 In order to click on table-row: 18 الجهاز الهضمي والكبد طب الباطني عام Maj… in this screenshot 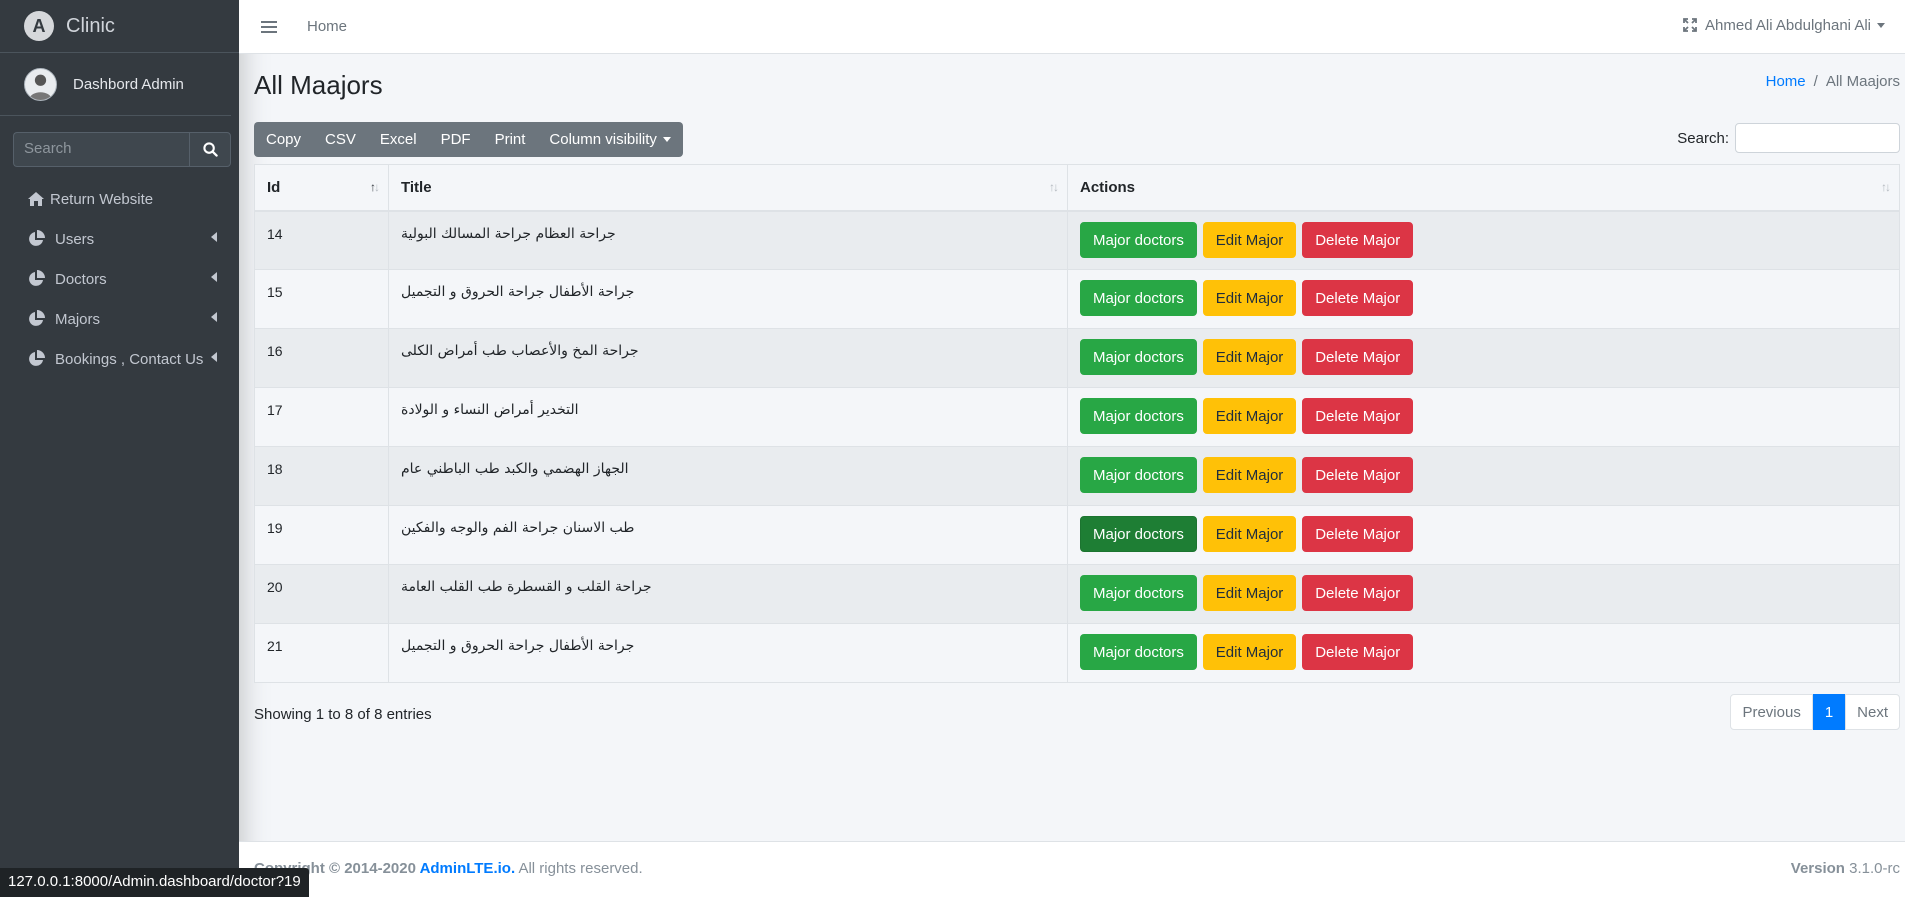, I will do `click(1077, 476)`.